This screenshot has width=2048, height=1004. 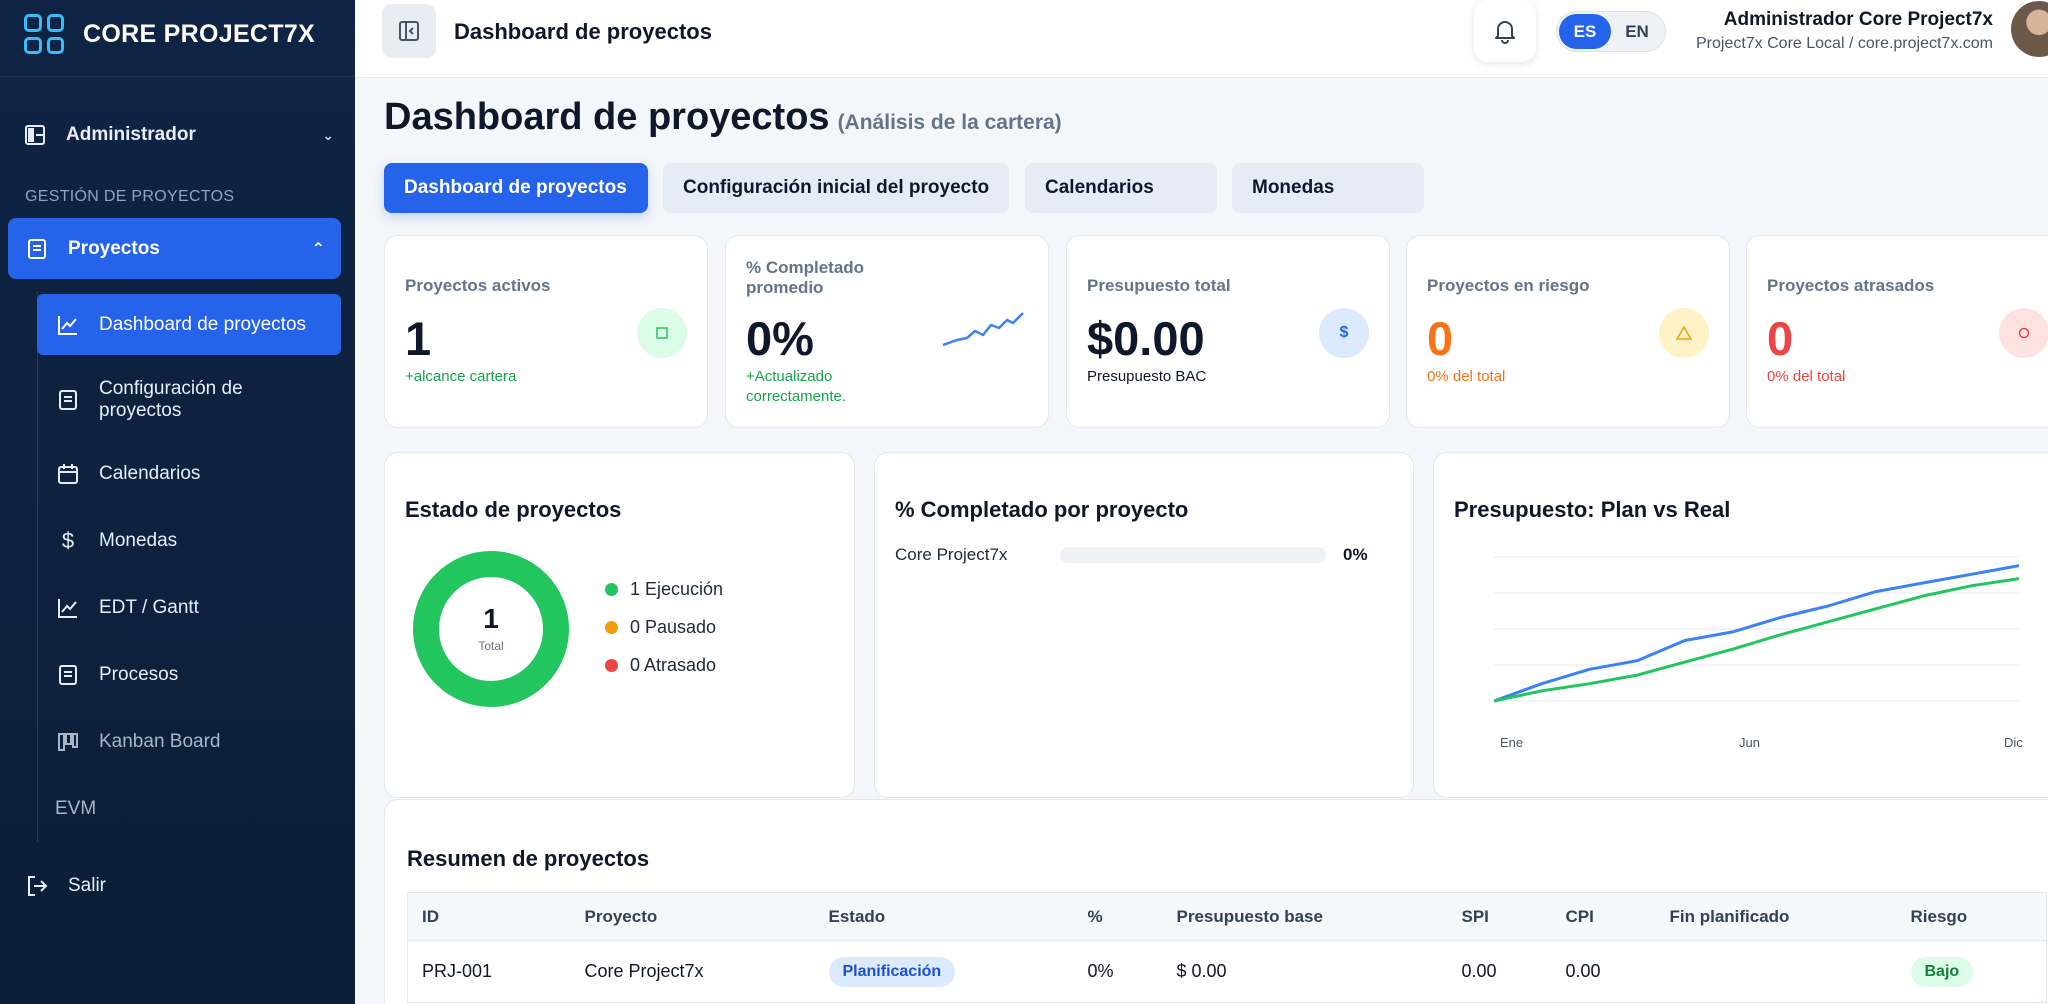 I want to click on page-subtitle: (Análisis de la cartera), so click(x=949, y=122).